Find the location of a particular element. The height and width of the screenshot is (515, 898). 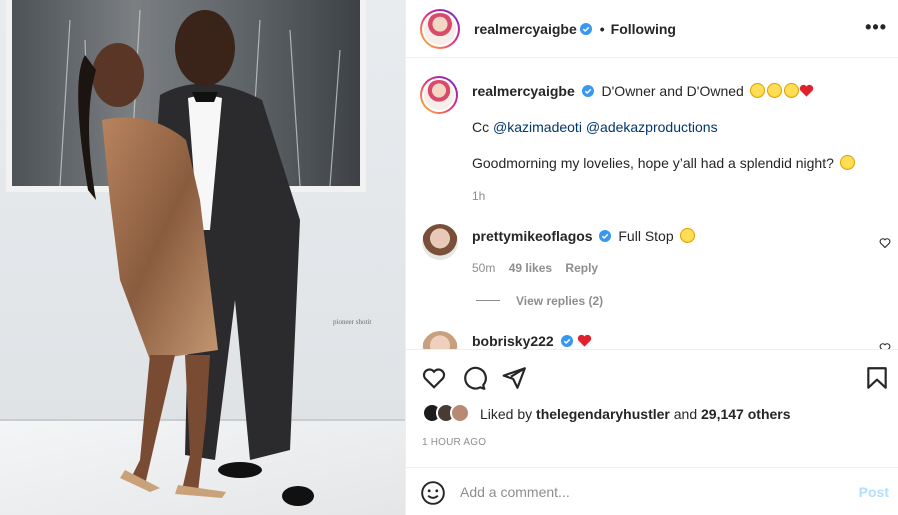

caption-cc: Cc is located at coordinates (481, 127).